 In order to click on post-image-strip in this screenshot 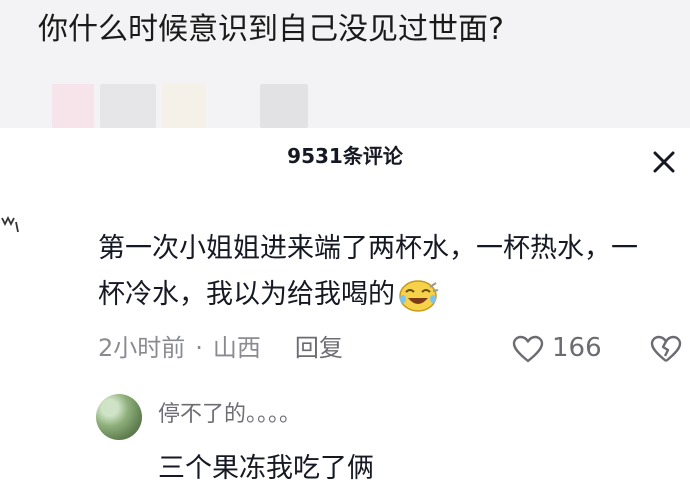, I will do `click(202, 106)`.